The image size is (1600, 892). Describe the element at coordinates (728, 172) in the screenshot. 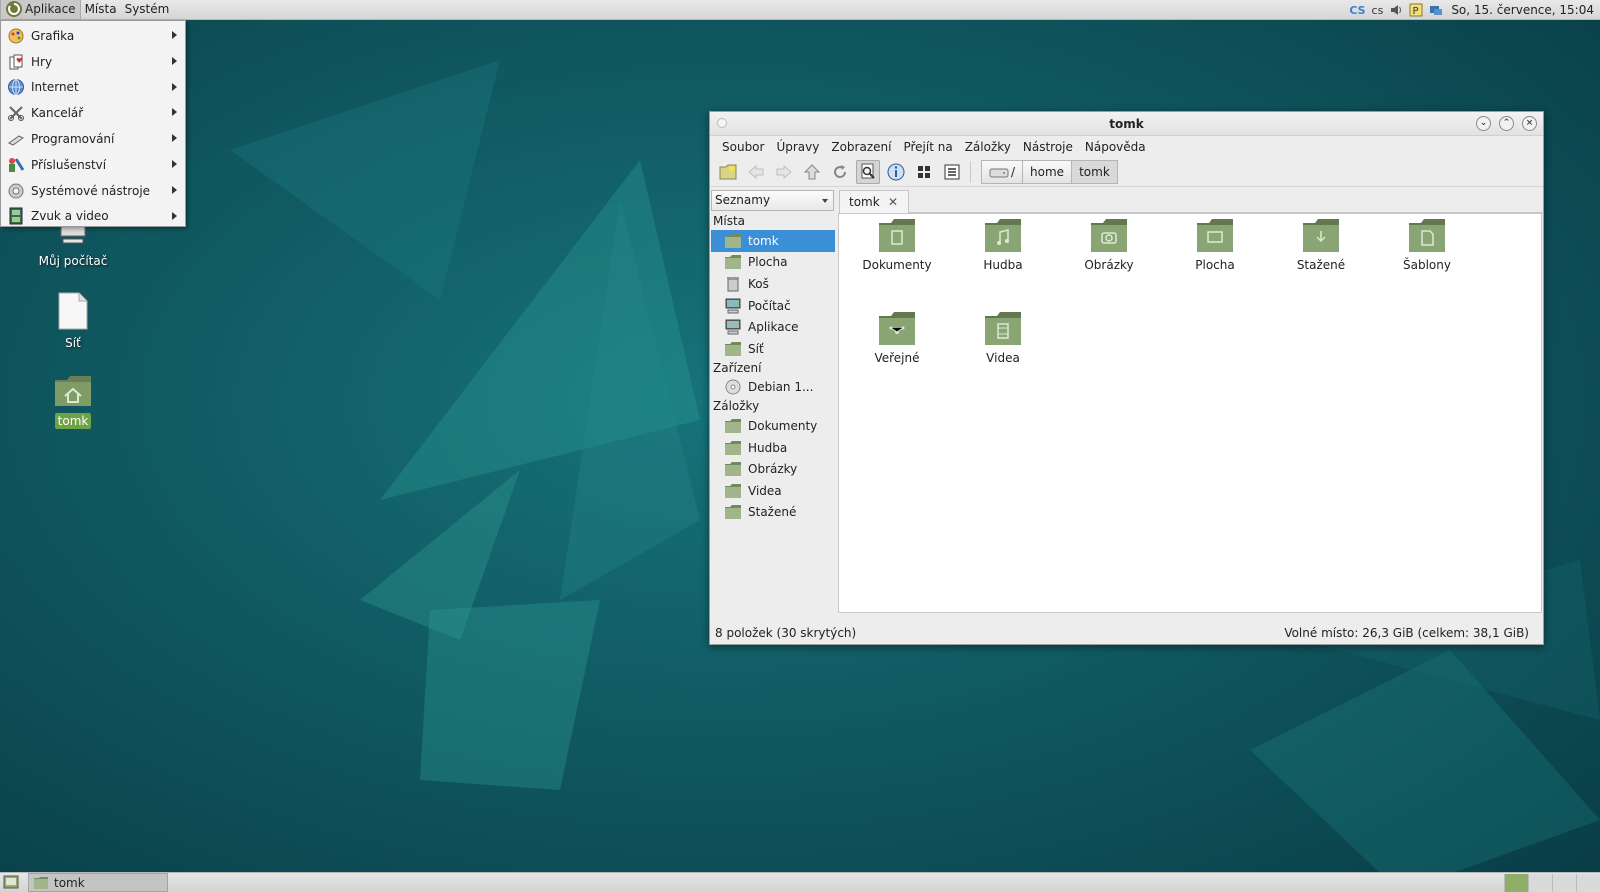

I see `new-tab-button` at that location.